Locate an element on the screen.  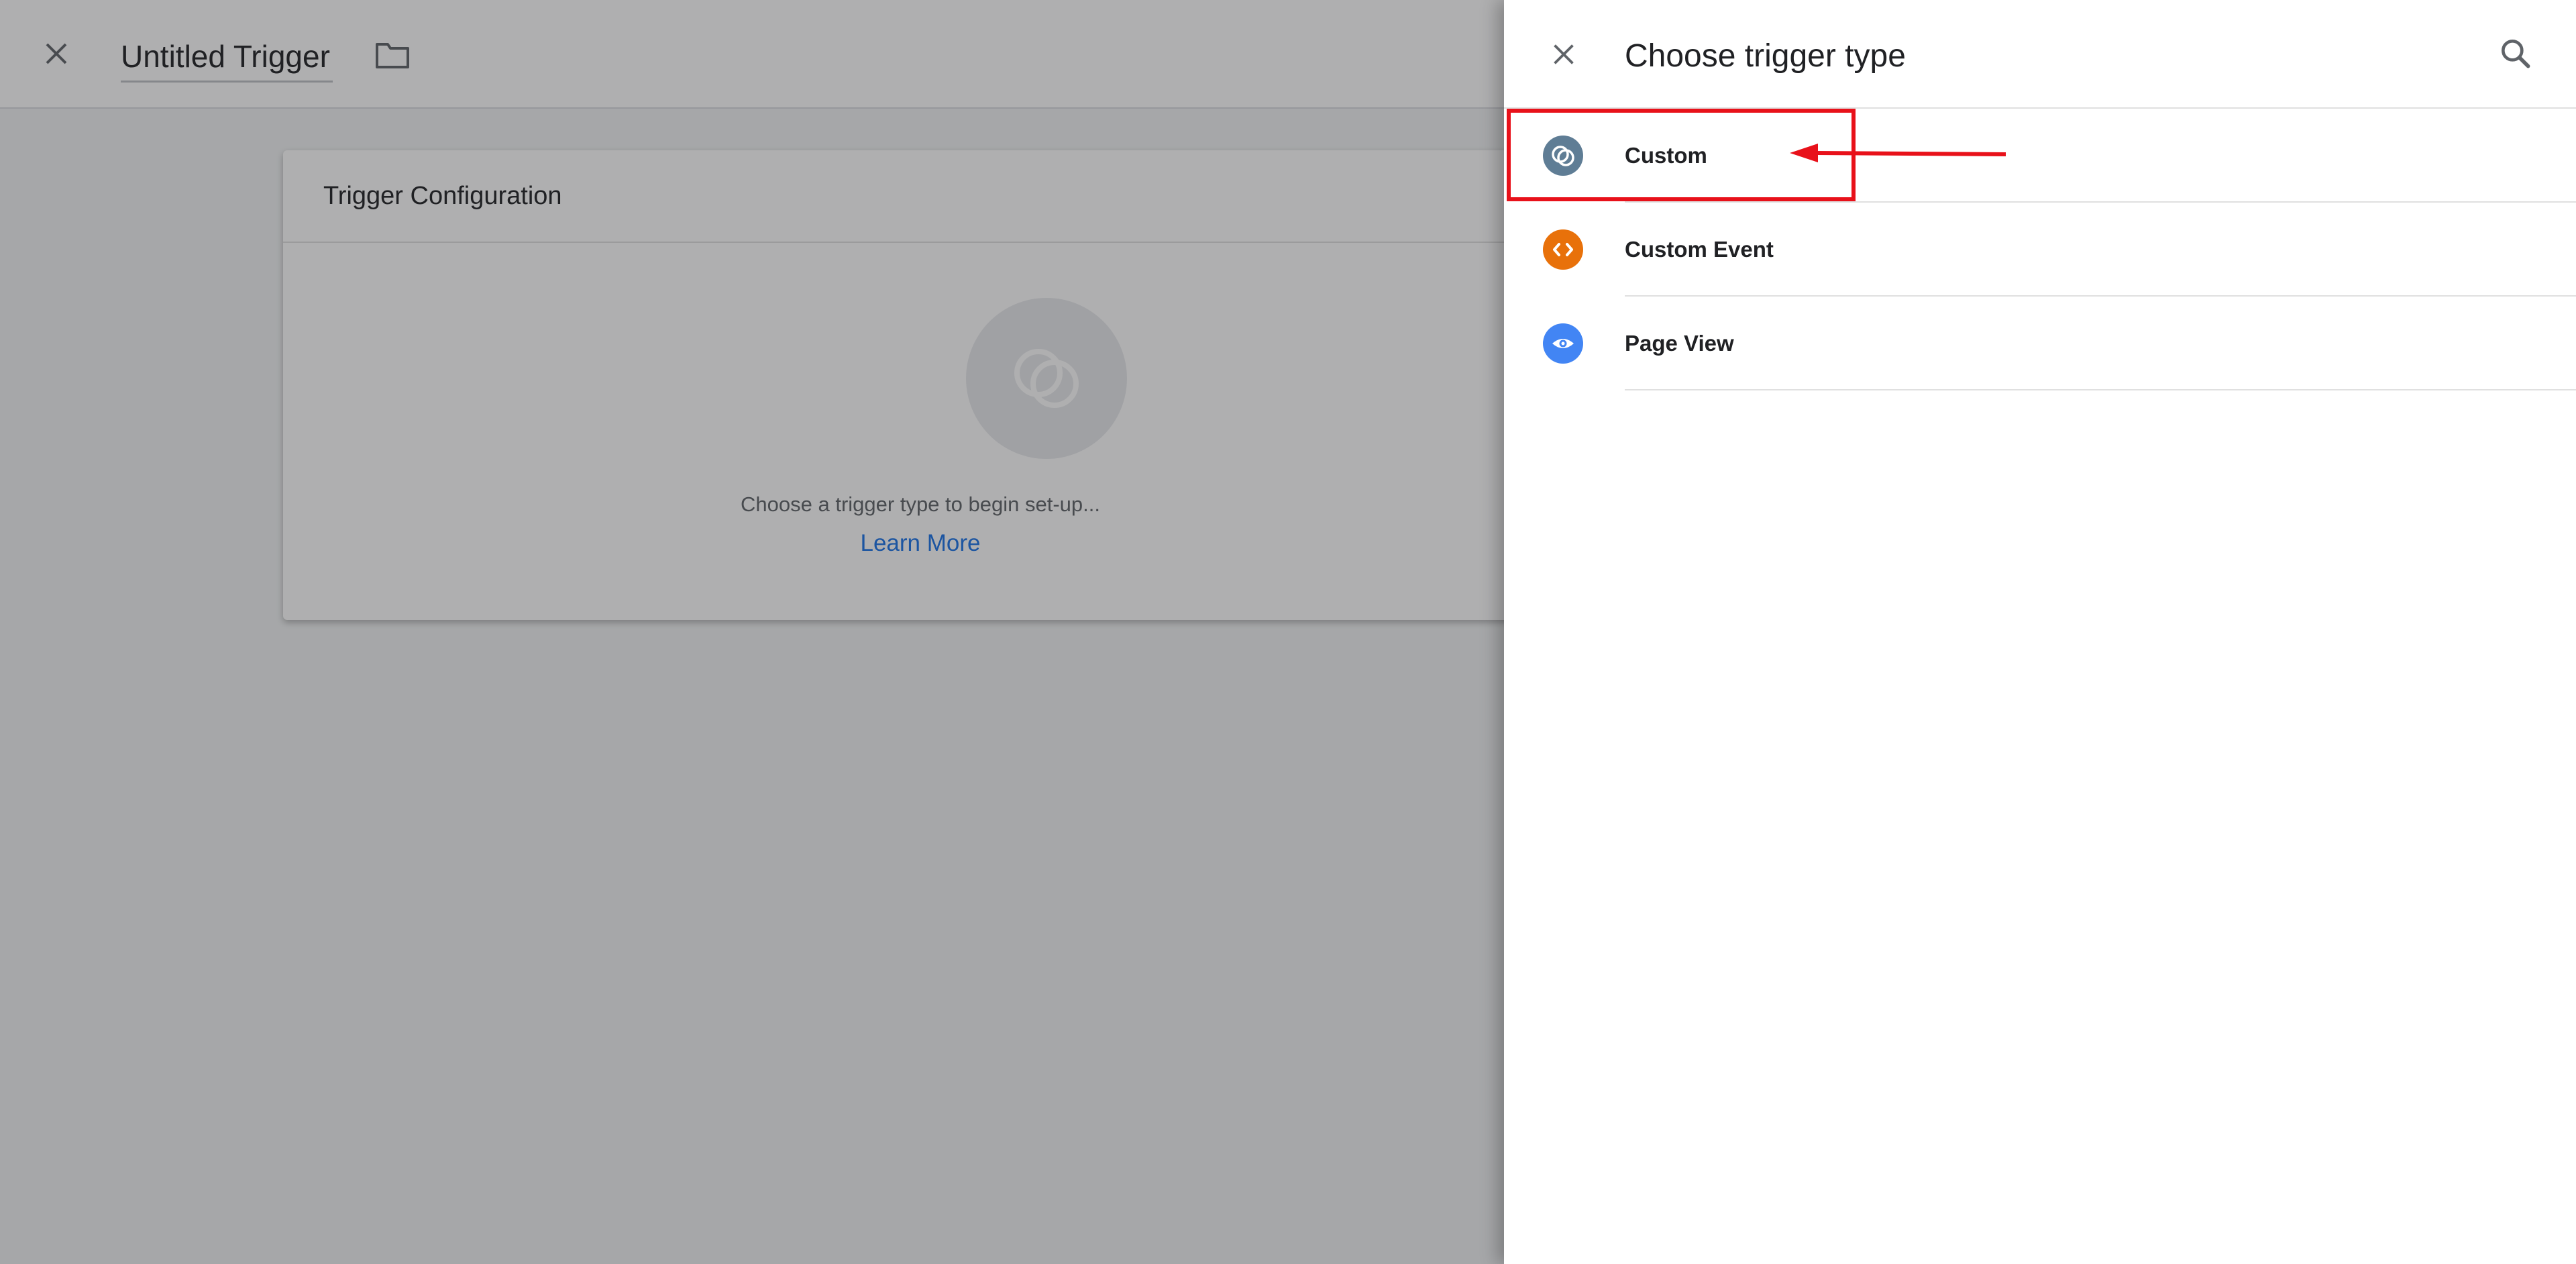
custom-circles-icon is located at coordinates (1563, 156).